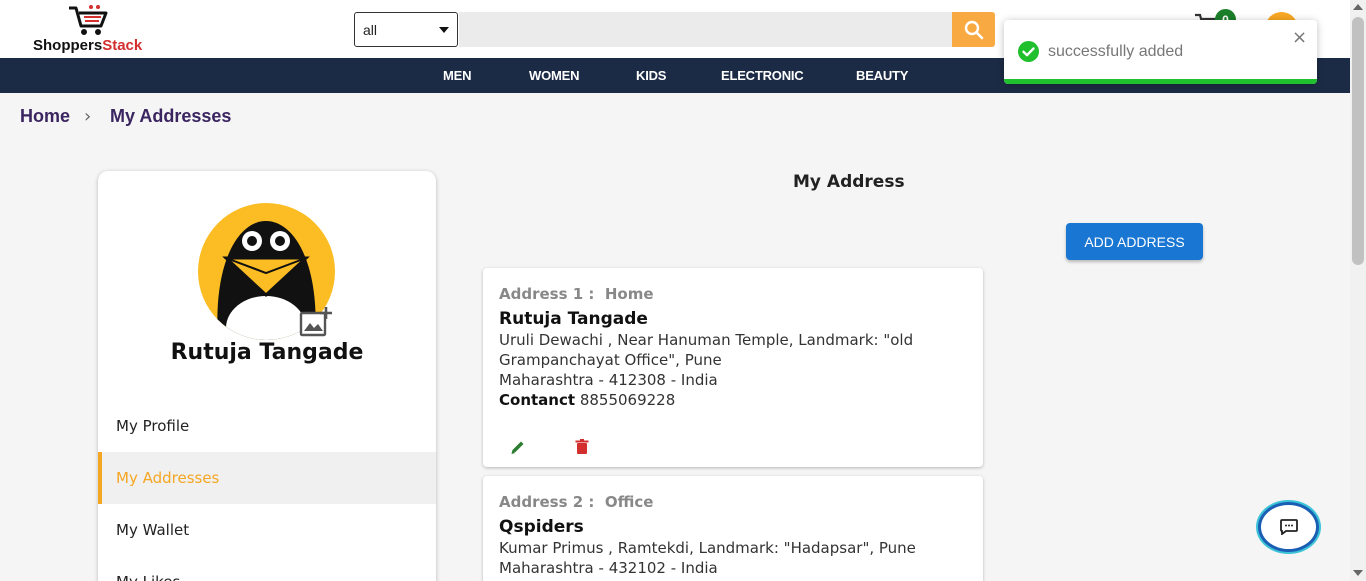 The image size is (1366, 581). I want to click on logo-text-part1: Shoppers, so click(68, 45).